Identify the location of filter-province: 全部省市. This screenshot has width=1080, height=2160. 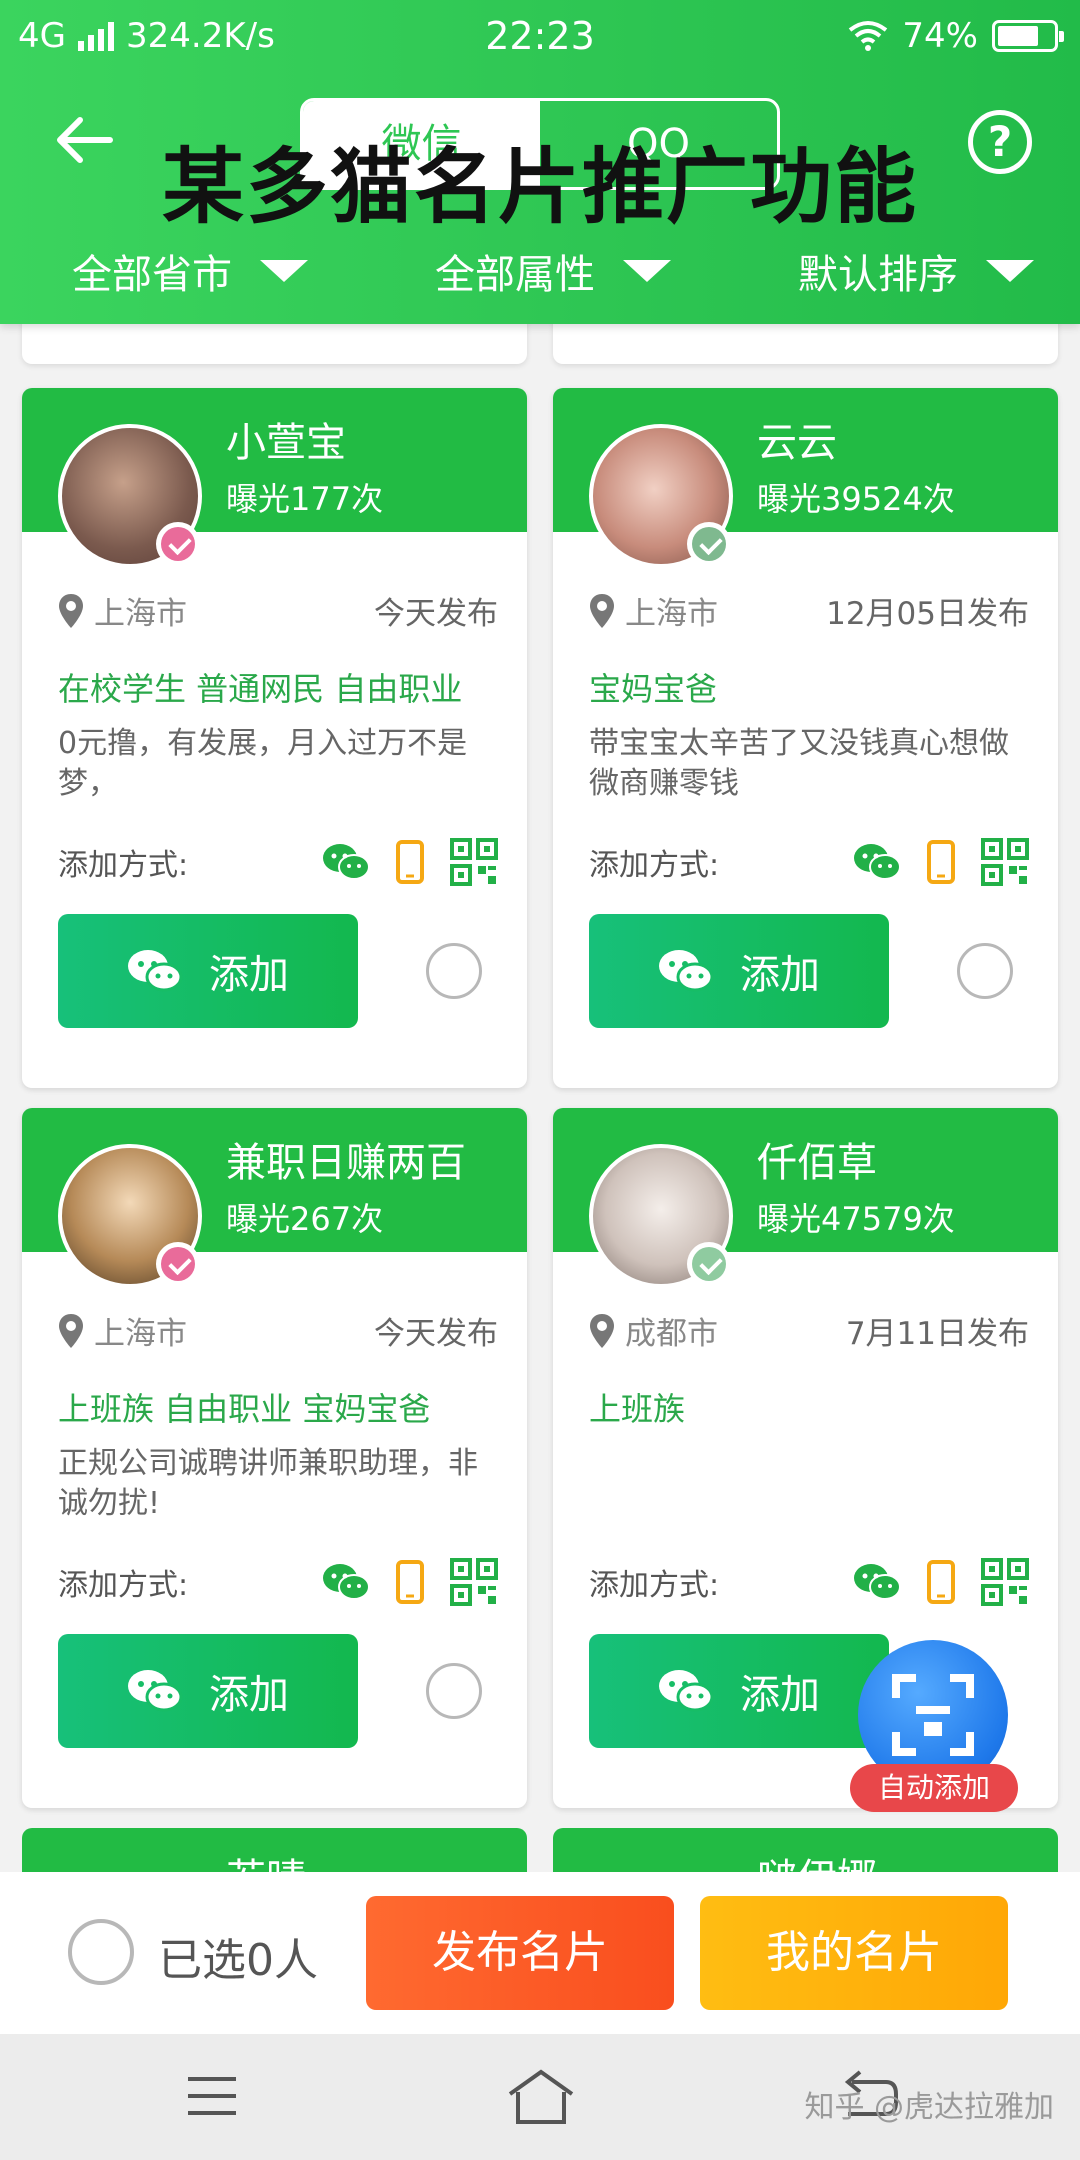
(190, 271).